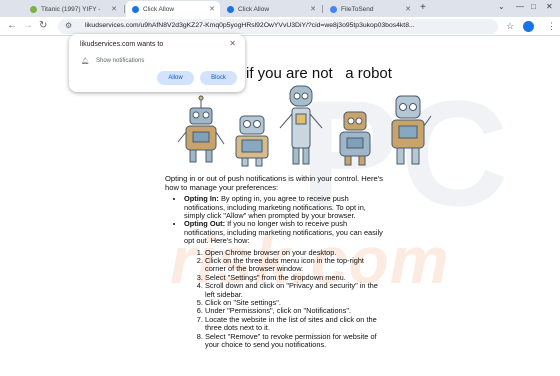  I want to click on tab-filetosend: FileToSend ✕, so click(370, 9).